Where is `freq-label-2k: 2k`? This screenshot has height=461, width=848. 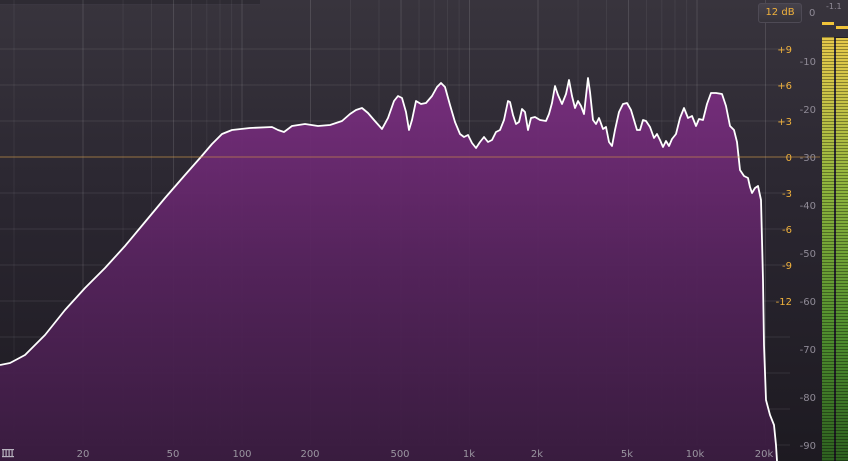
freq-label-2k: 2k is located at coordinates (537, 454).